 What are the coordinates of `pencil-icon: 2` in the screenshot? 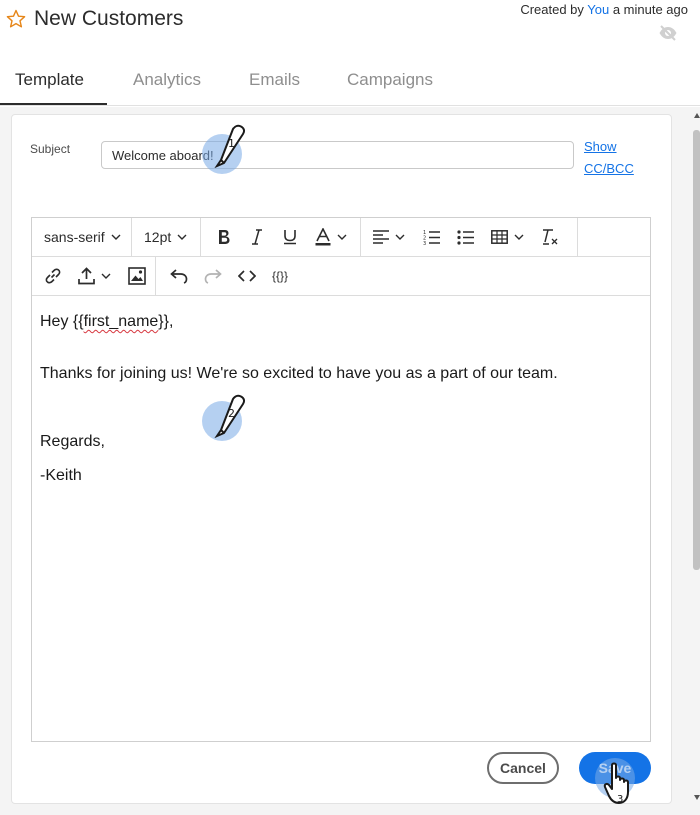 It's located at (230, 416).